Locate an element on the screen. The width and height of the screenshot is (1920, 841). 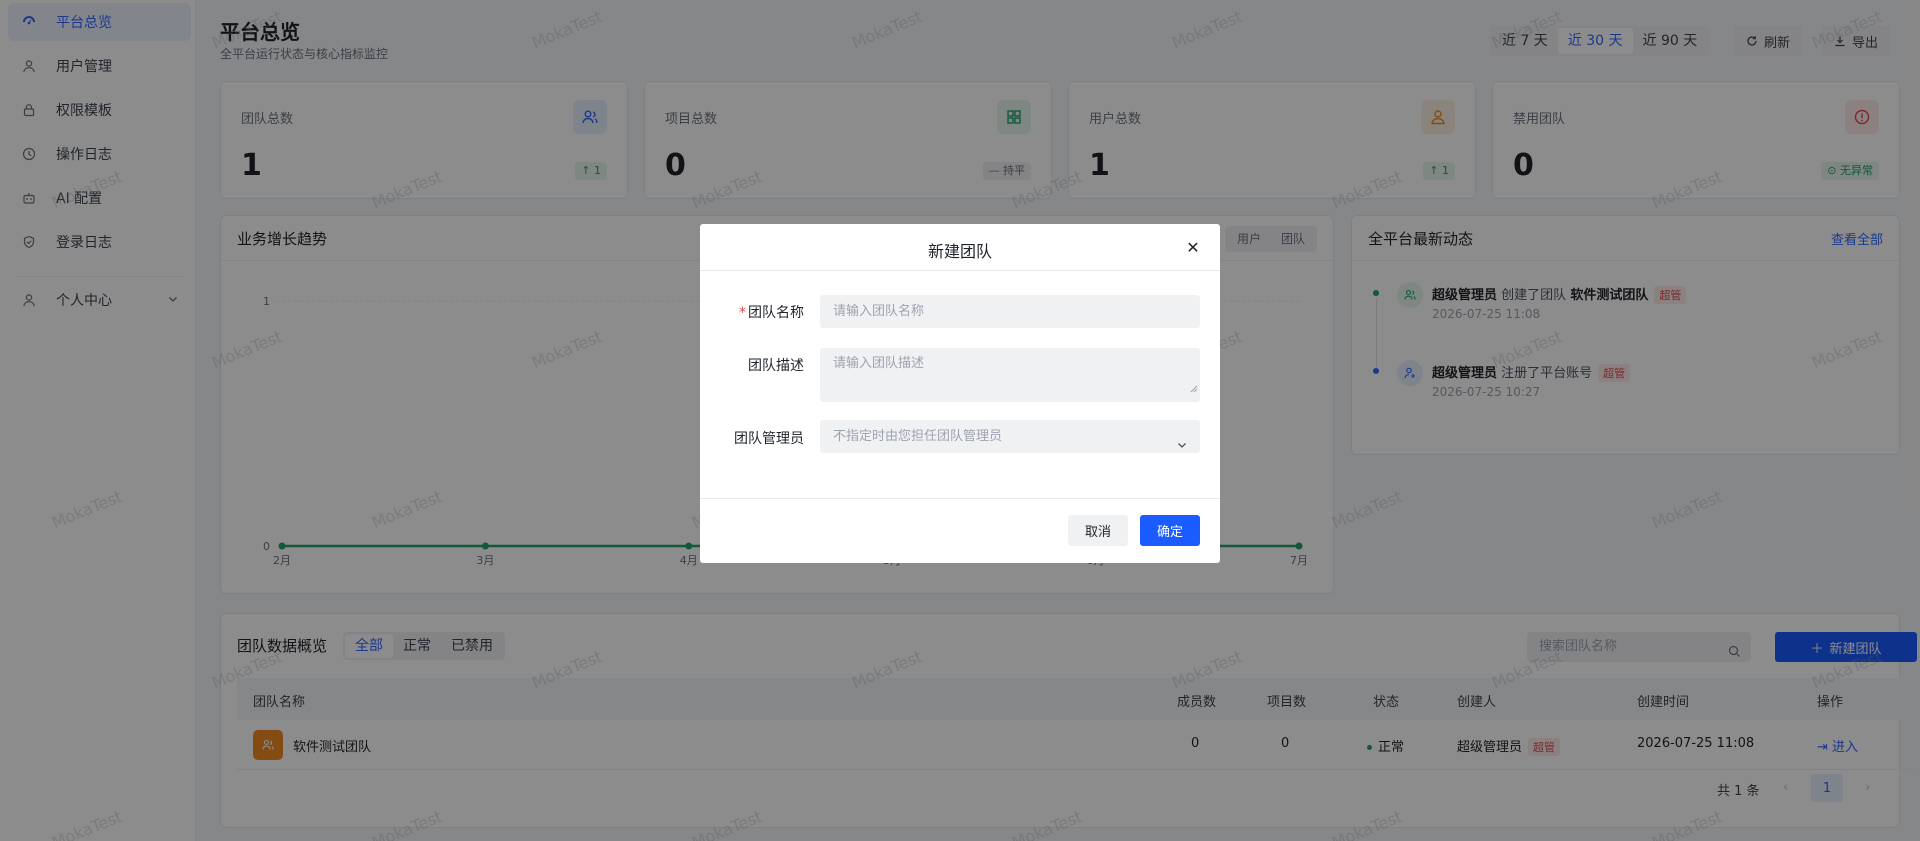
close-icon: ✕ is located at coordinates (1193, 247).